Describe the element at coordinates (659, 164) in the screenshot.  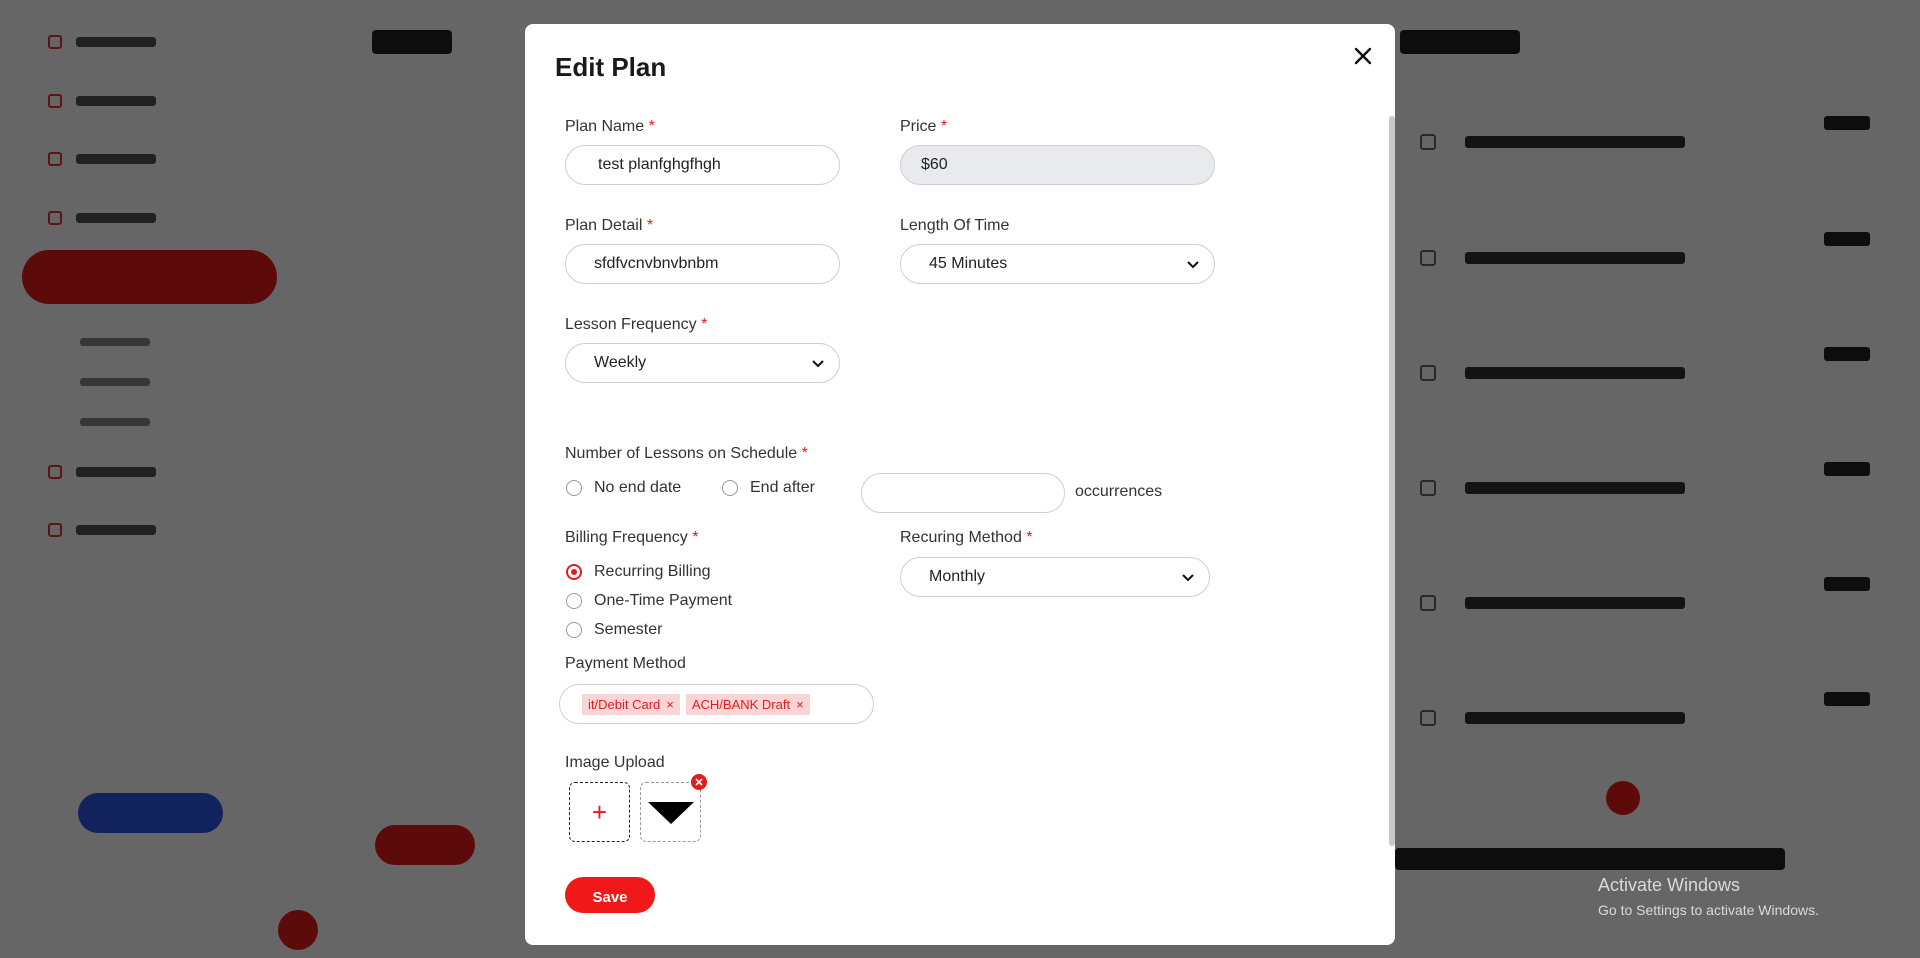
I see `plan-name-value: test planfghgfhgh` at that location.